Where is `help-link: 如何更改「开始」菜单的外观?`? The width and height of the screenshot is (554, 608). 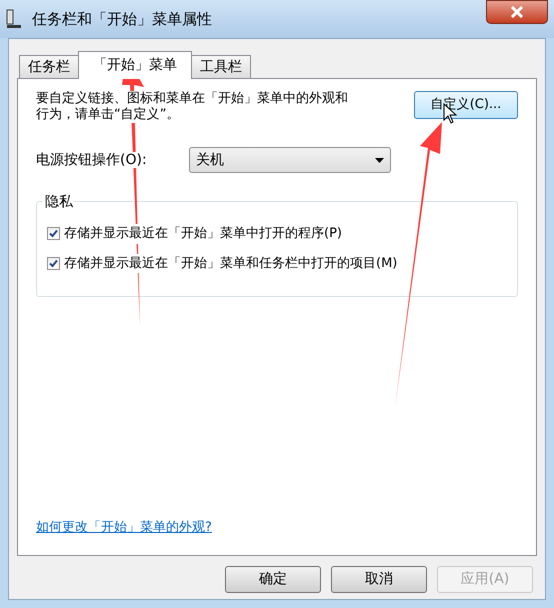 help-link: 如何更改「开始」菜单的外观? is located at coordinates (277, 527).